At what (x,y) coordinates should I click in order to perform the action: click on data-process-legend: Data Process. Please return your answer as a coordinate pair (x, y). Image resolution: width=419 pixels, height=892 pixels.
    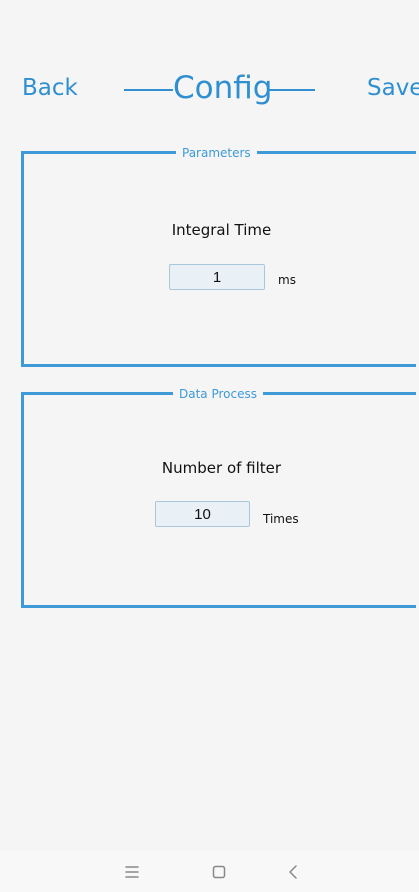
    Looking at the image, I should click on (218, 394).